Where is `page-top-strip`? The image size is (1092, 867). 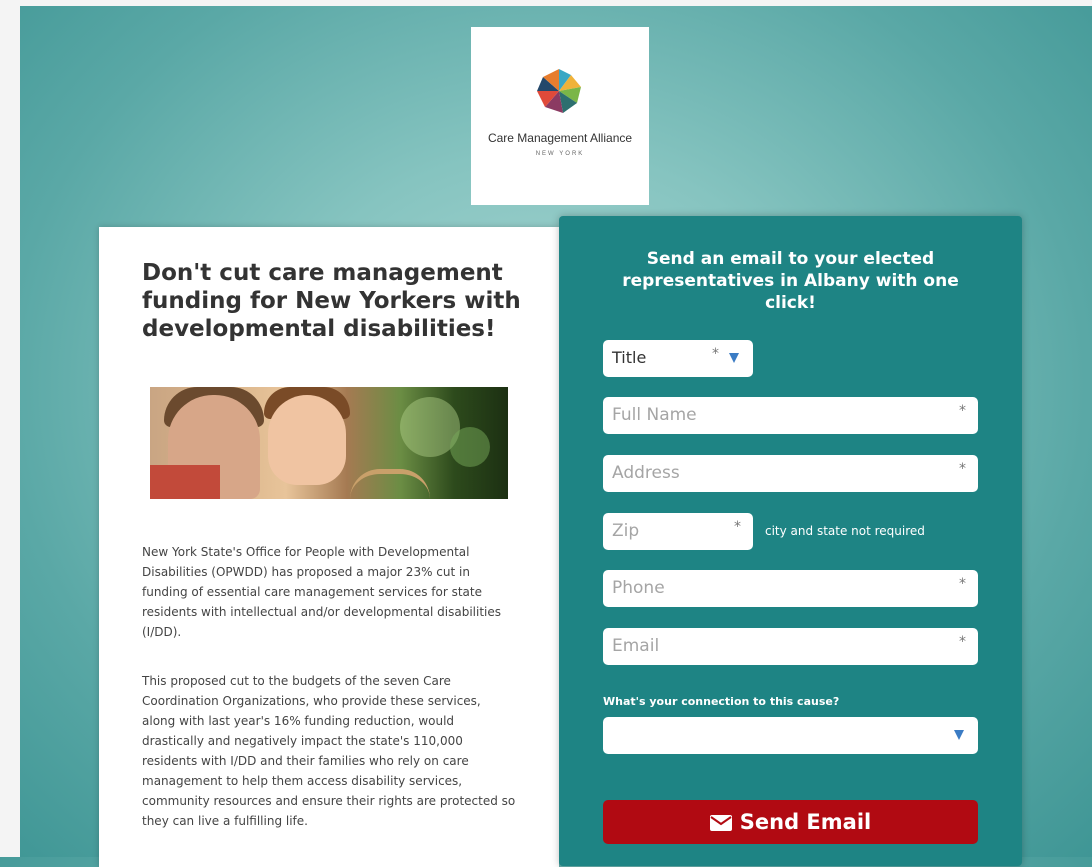 page-top-strip is located at coordinates (546, 3).